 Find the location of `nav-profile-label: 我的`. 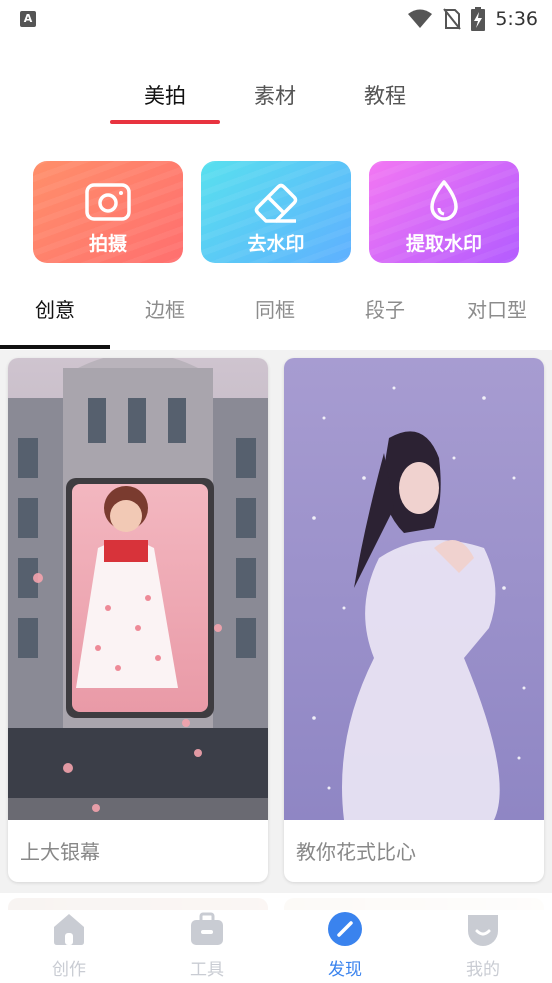

nav-profile-label: 我的 is located at coordinates (483, 970).